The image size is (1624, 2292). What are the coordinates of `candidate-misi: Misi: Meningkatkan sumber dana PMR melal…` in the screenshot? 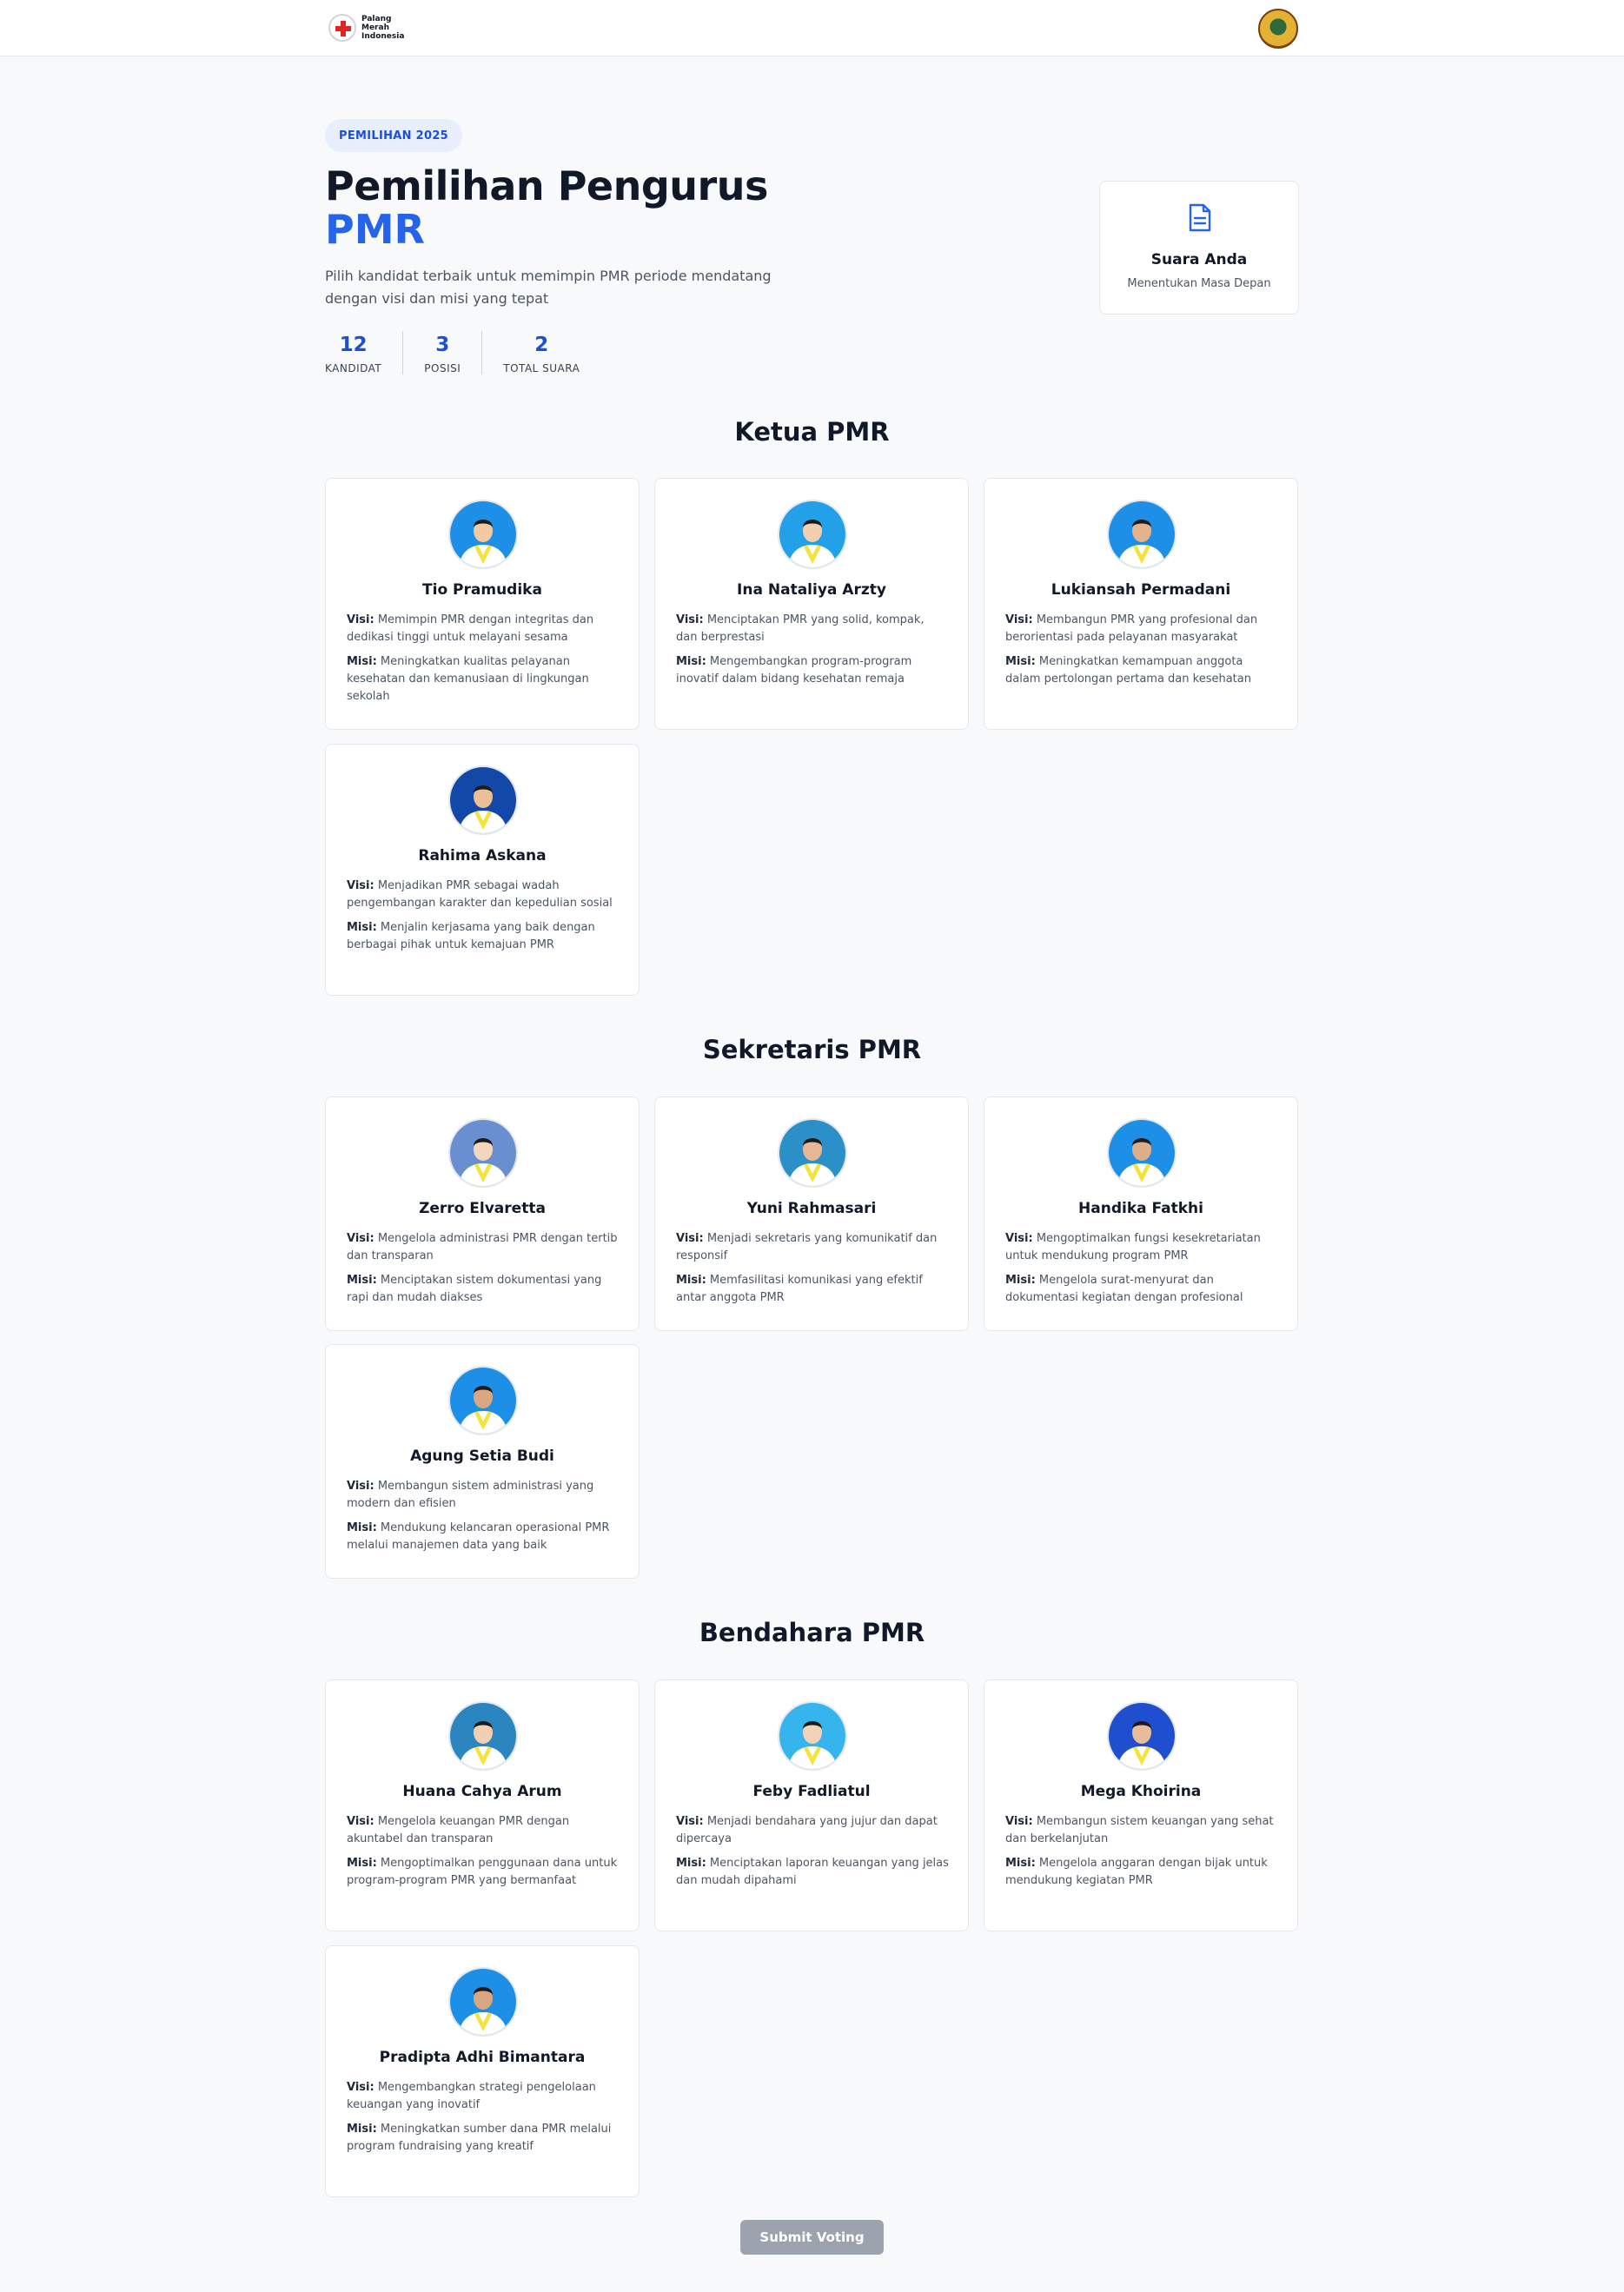 It's located at (480, 2138).